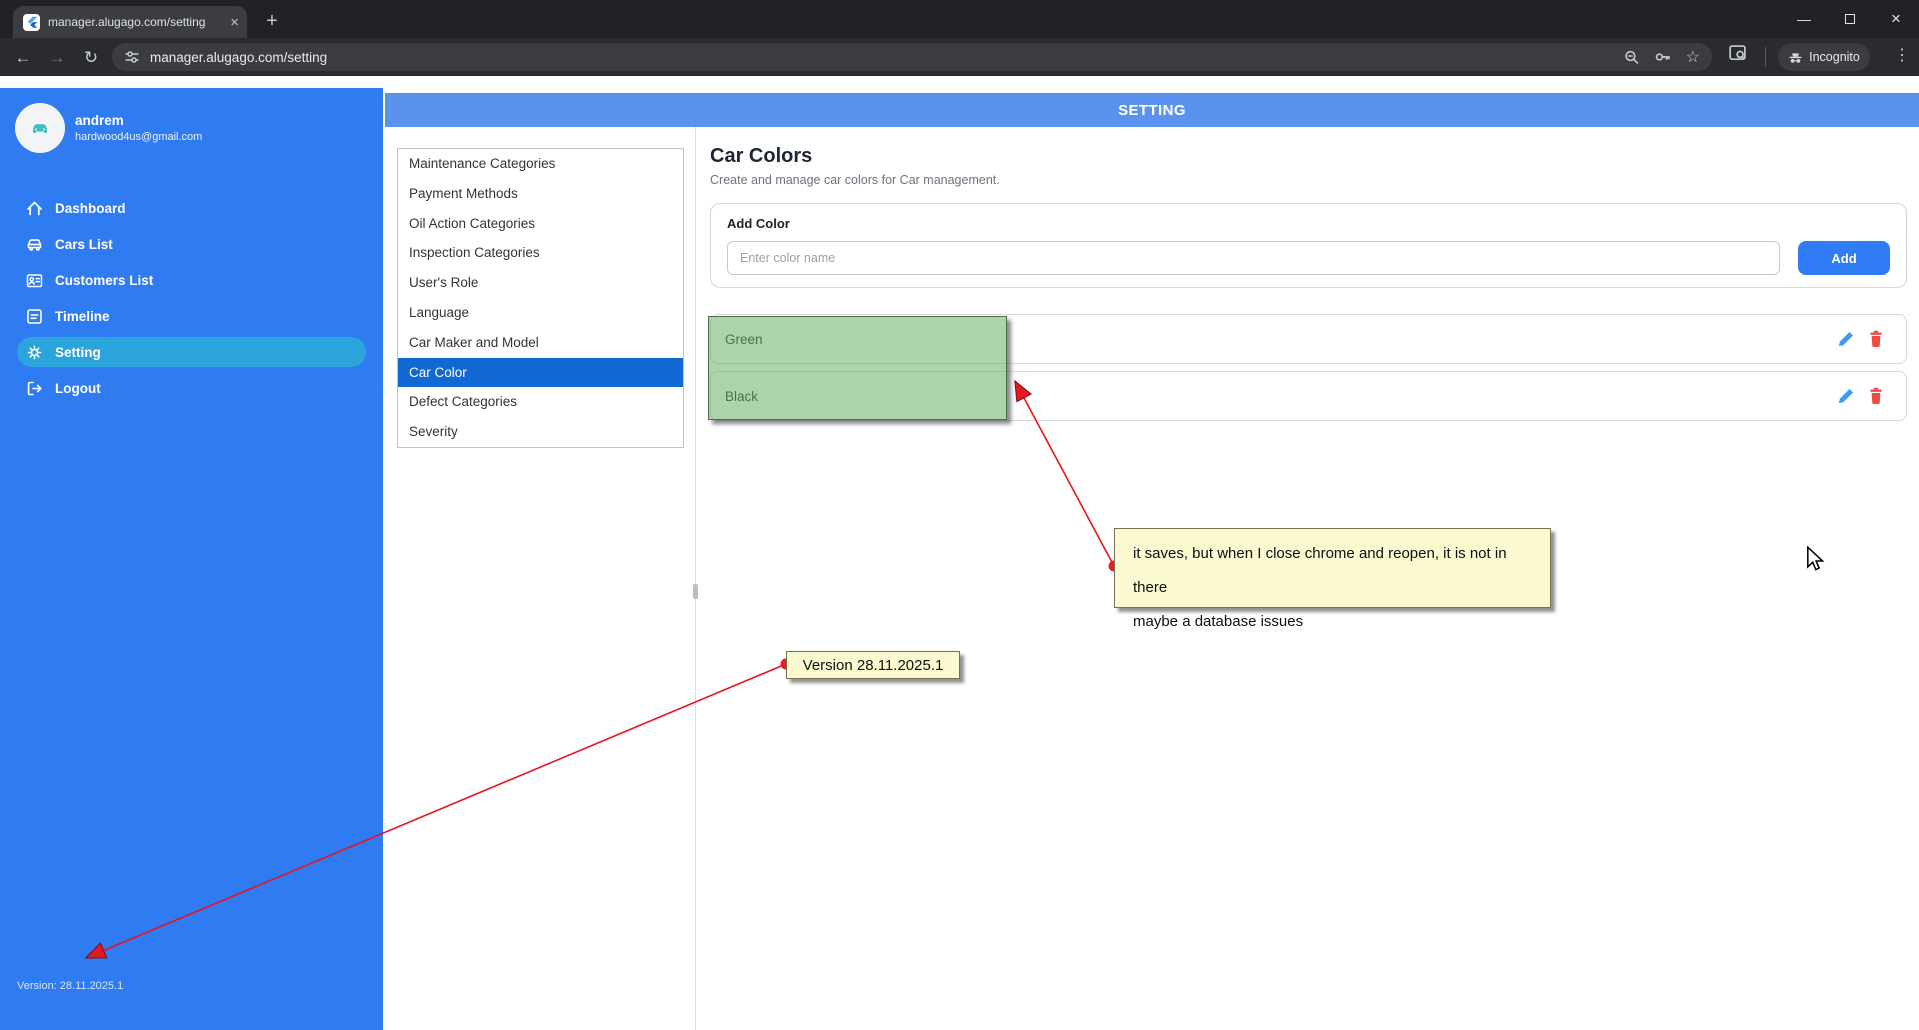 Image resolution: width=1919 pixels, height=1030 pixels. What do you see at coordinates (34, 388) in the screenshot?
I see `logout-icon` at bounding box center [34, 388].